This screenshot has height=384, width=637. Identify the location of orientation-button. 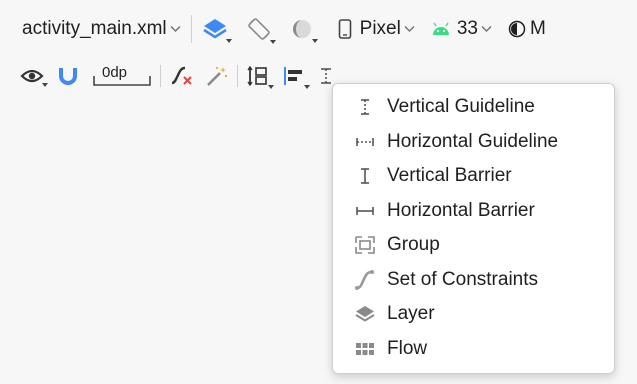
(261, 30).